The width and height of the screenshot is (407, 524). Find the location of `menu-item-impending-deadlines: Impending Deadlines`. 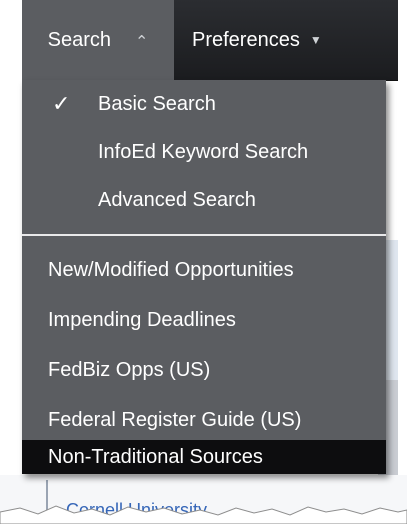

menu-item-impending-deadlines: Impending Deadlines is located at coordinates (204, 320).